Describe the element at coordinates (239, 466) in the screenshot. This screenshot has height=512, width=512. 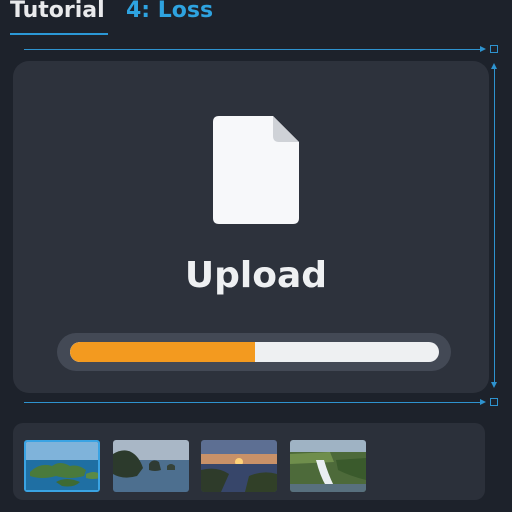
I see `thumbnail-sunset-bay` at that location.